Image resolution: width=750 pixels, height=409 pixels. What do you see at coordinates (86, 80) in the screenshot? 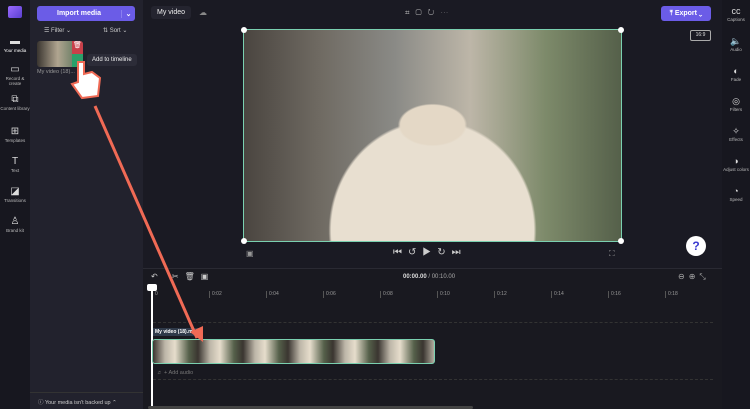
I see `hand-cursor-icon` at bounding box center [86, 80].